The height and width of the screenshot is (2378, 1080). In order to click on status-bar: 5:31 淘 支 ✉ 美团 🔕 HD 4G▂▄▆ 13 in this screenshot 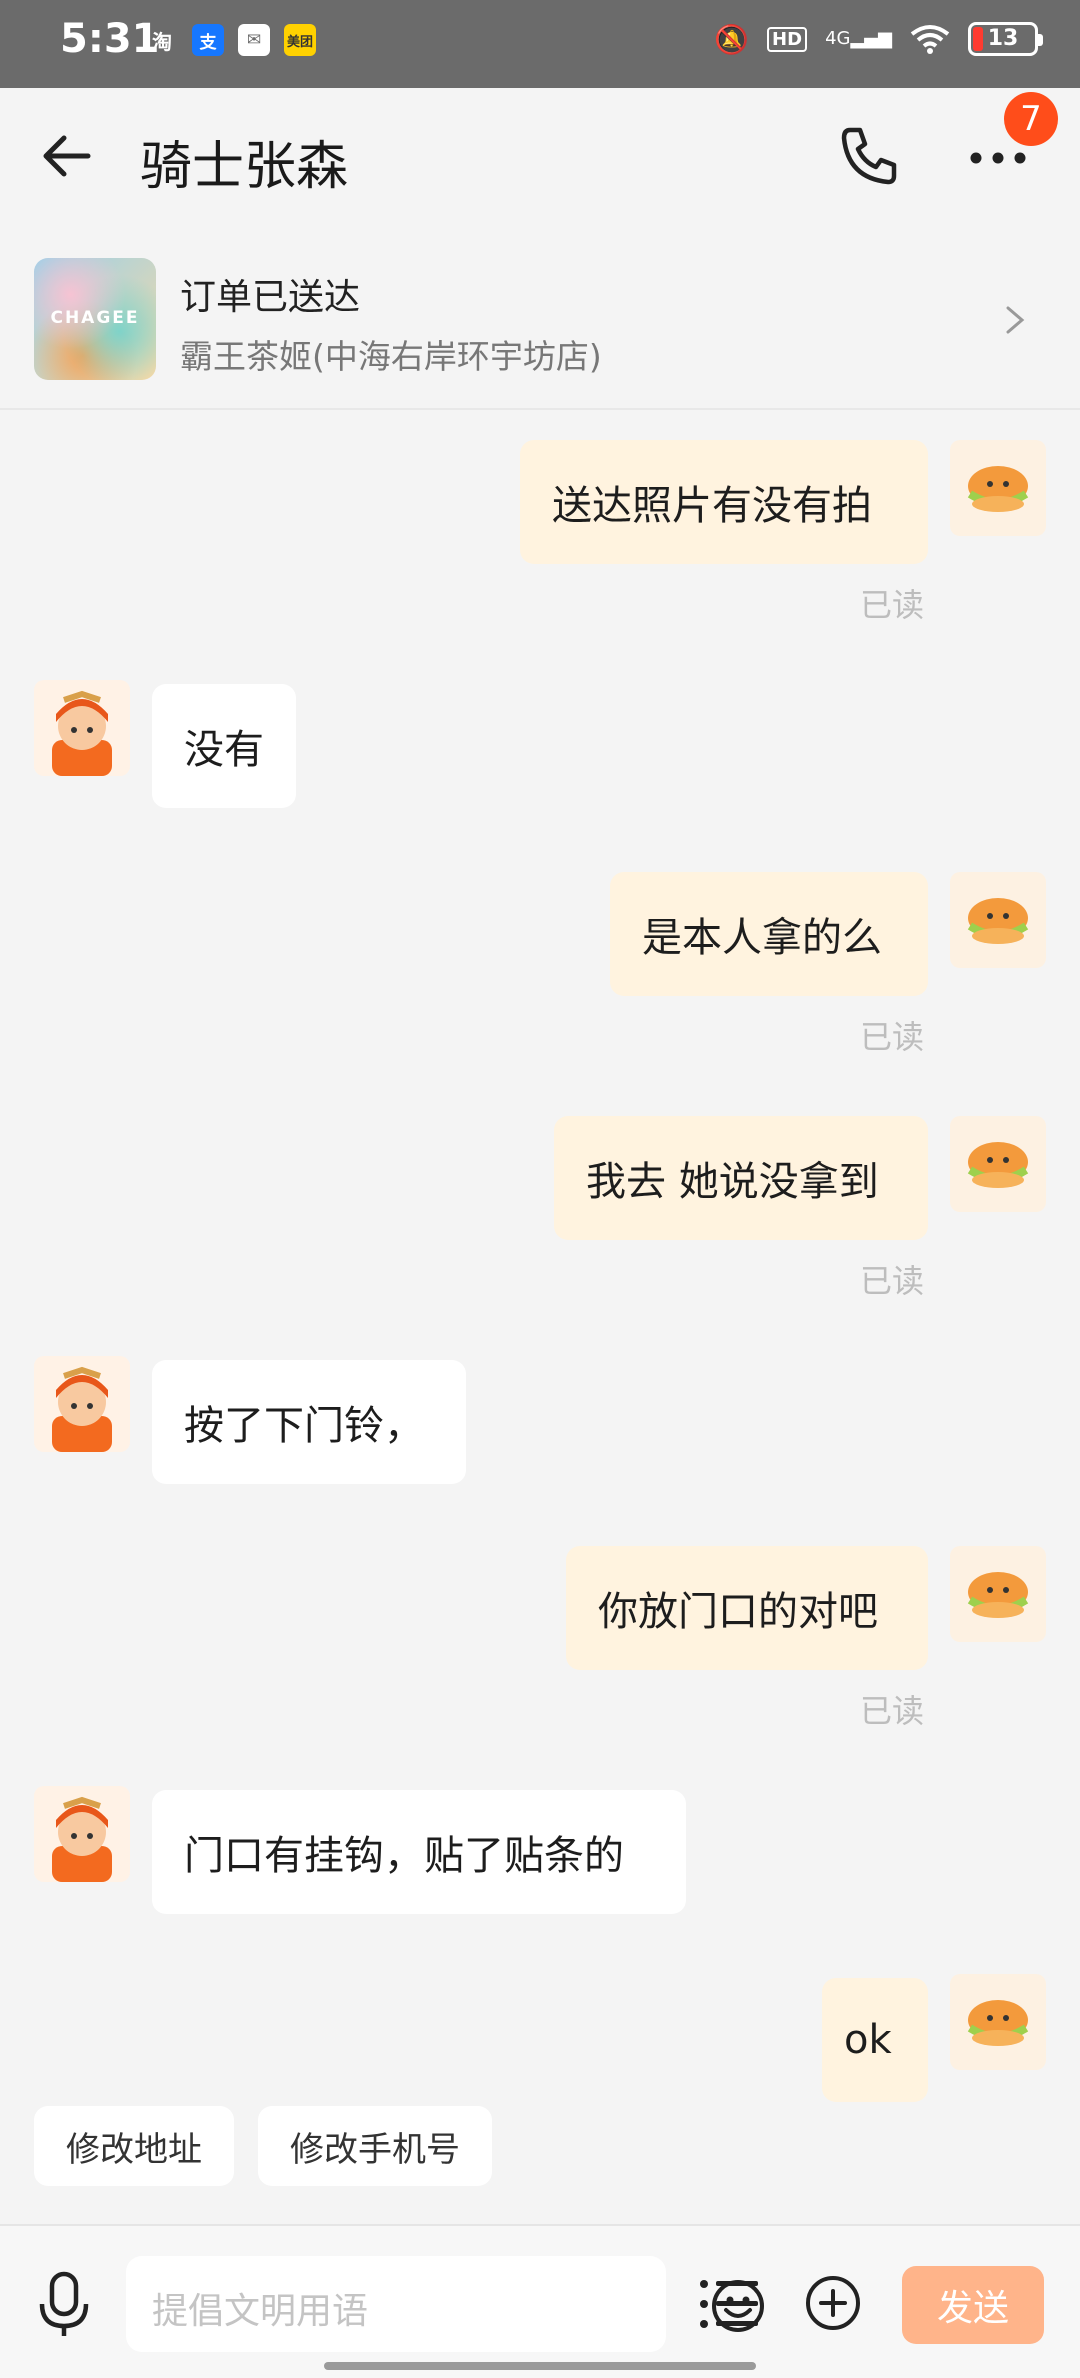, I will do `click(540, 44)`.